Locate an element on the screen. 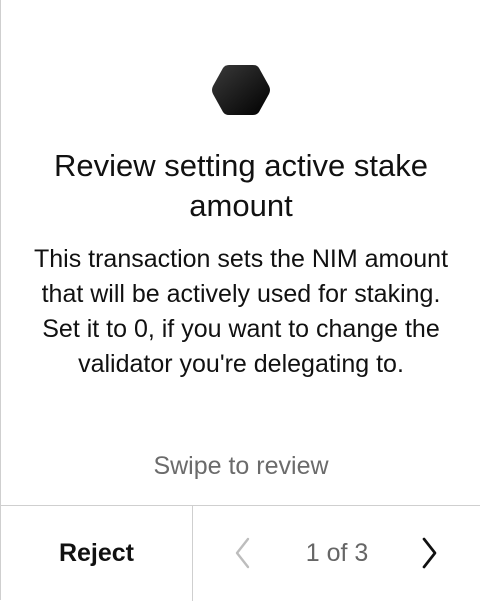 The height and width of the screenshot is (601, 480). page-navigation: 1 of 3 is located at coordinates (336, 553).